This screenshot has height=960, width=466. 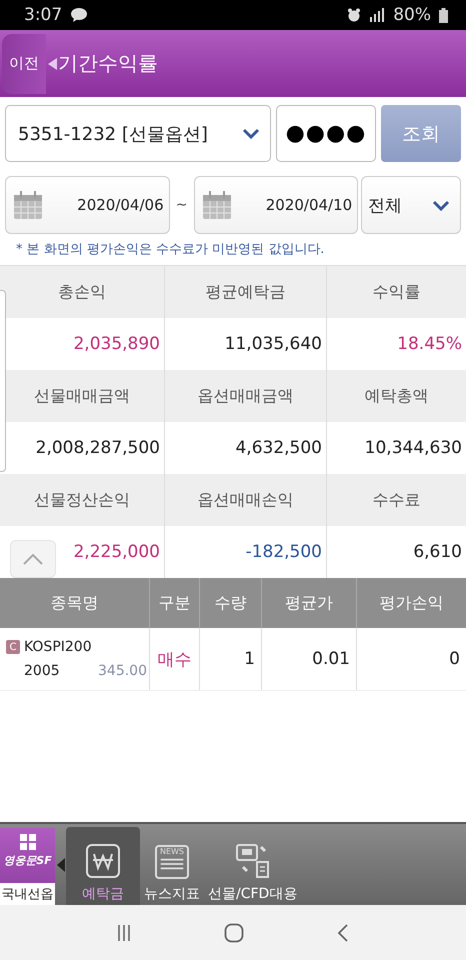 I want to click on summary-value: 4,632,500, so click(x=278, y=448).